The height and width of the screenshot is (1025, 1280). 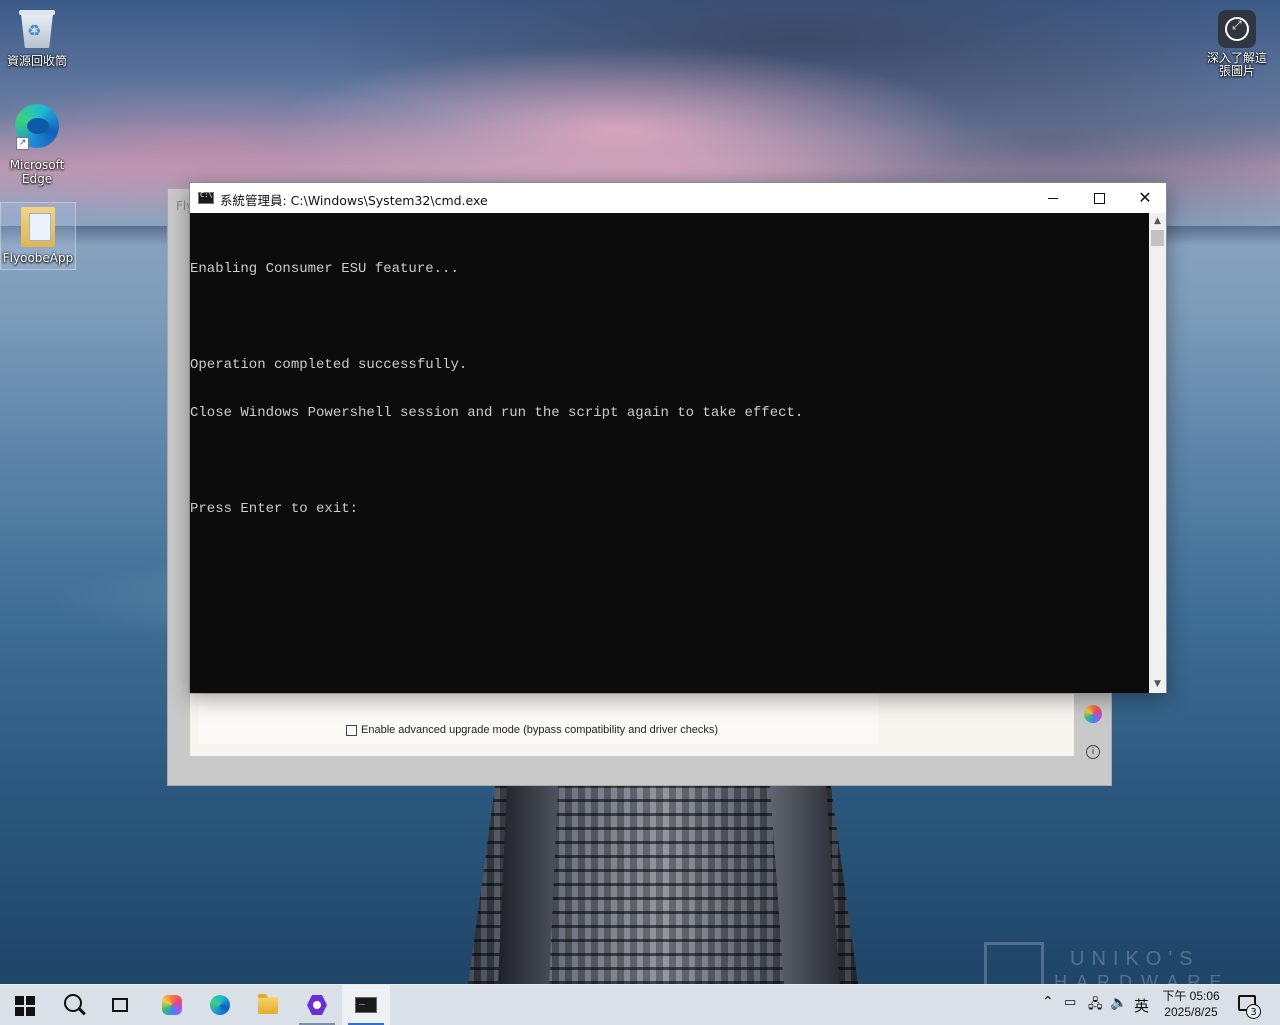 What do you see at coordinates (1142, 978) in the screenshot?
I see `watermark-line2: HARDWARE` at bounding box center [1142, 978].